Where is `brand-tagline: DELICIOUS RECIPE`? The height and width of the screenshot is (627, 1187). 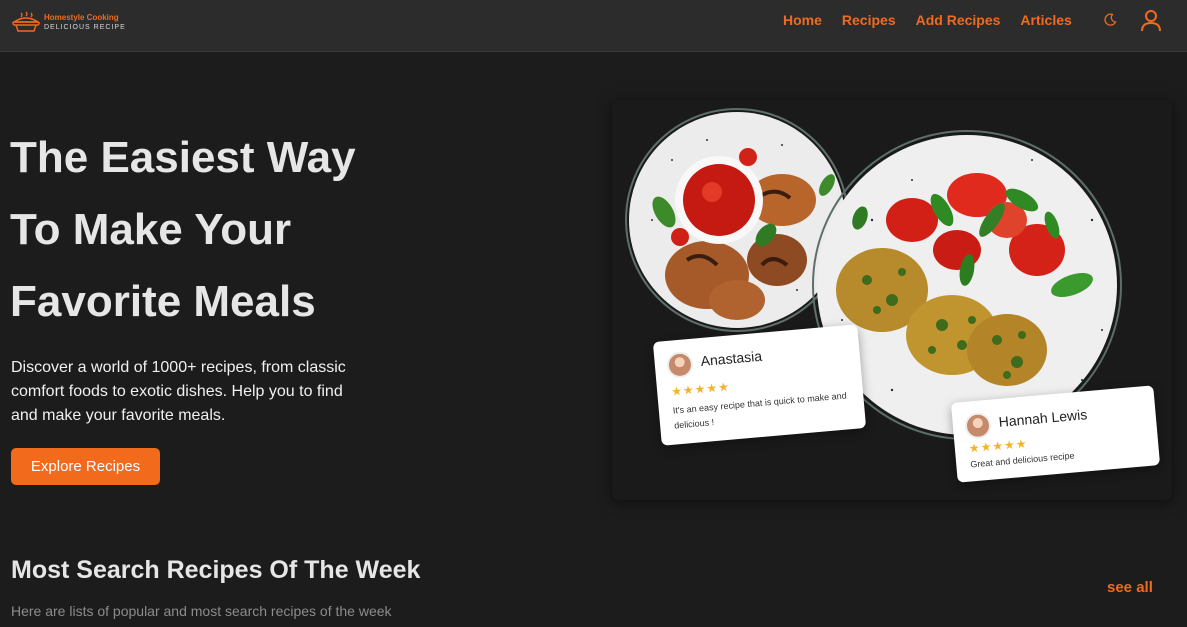
brand-tagline: DELICIOUS RECIPE is located at coordinates (85, 27).